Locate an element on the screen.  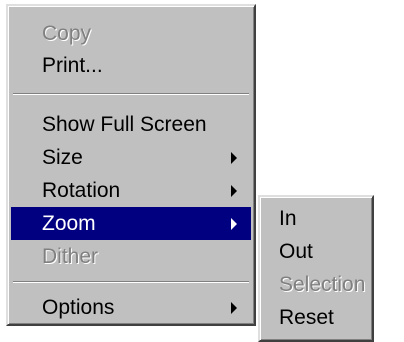
menu-item-label: Selection is located at coordinates (322, 284).